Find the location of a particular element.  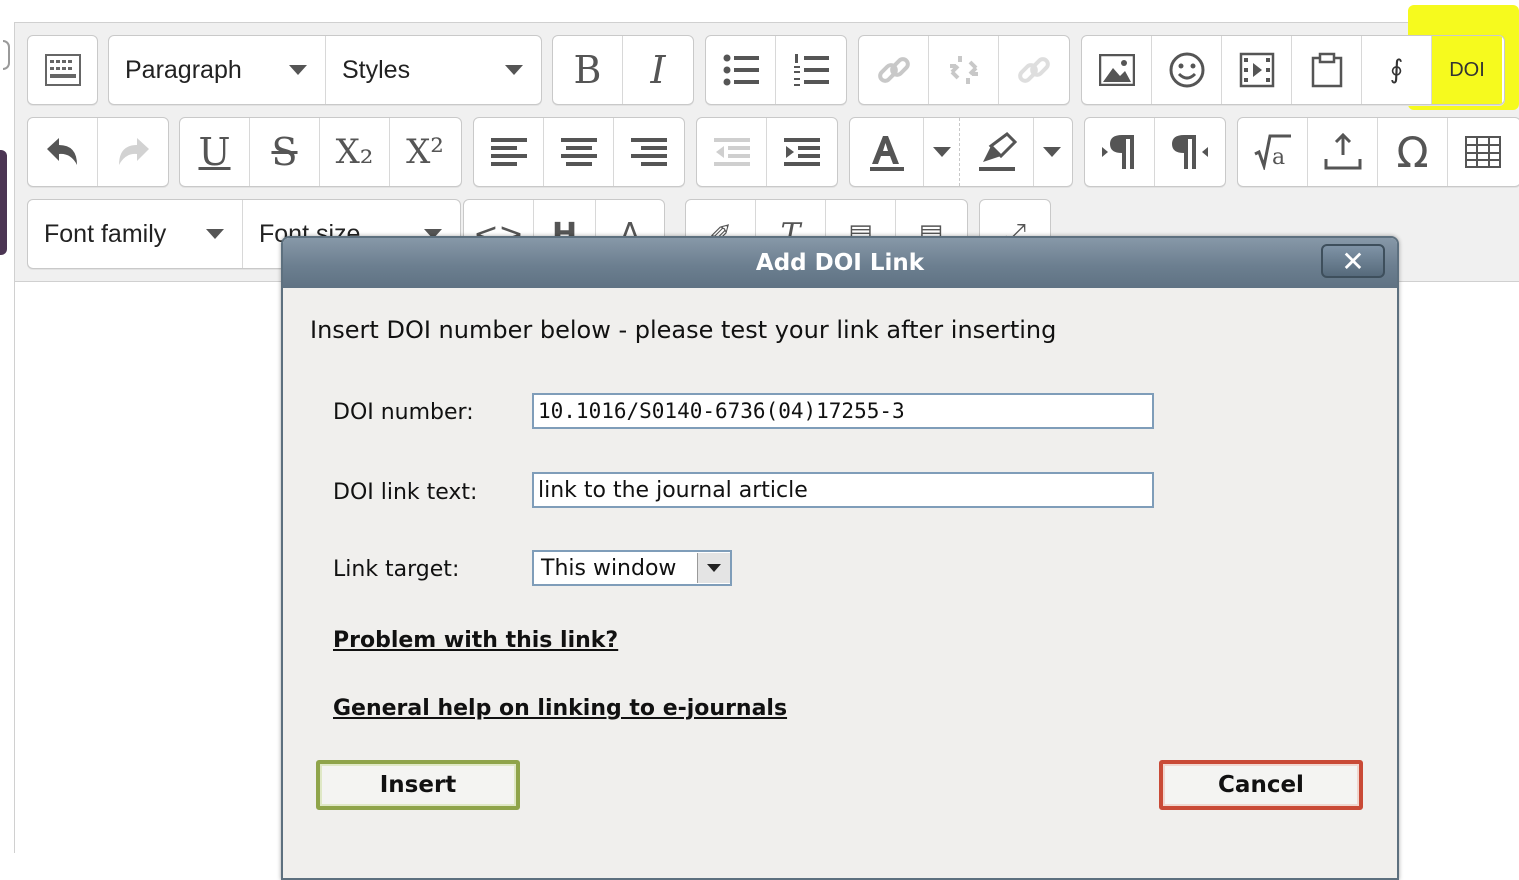

superscript-button: X² is located at coordinates (425, 152).